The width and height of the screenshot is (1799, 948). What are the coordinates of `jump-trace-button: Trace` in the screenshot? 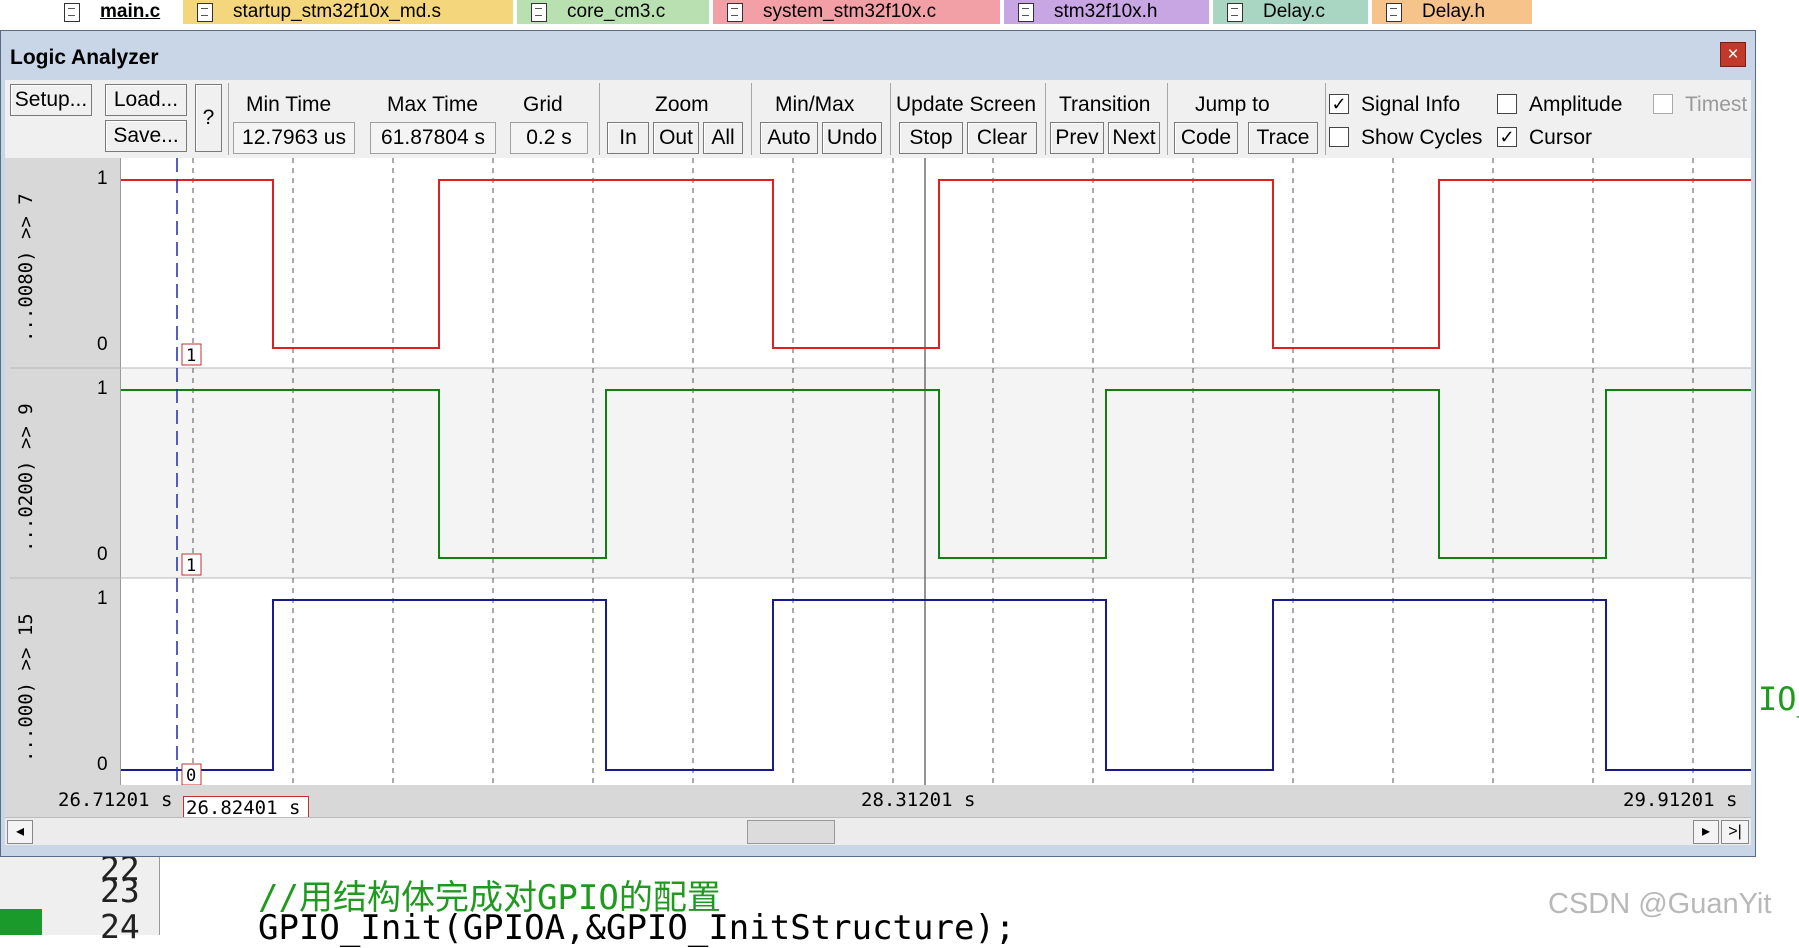 It's located at (1283, 138).